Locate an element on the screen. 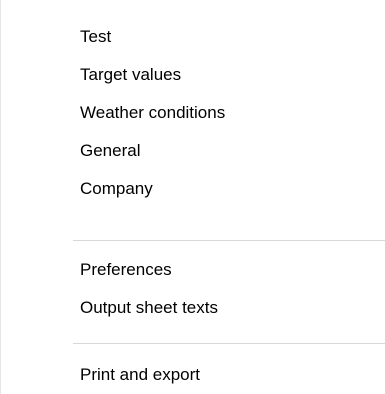  menu-item-weather-conditions: Weather conditions is located at coordinates (193, 113).